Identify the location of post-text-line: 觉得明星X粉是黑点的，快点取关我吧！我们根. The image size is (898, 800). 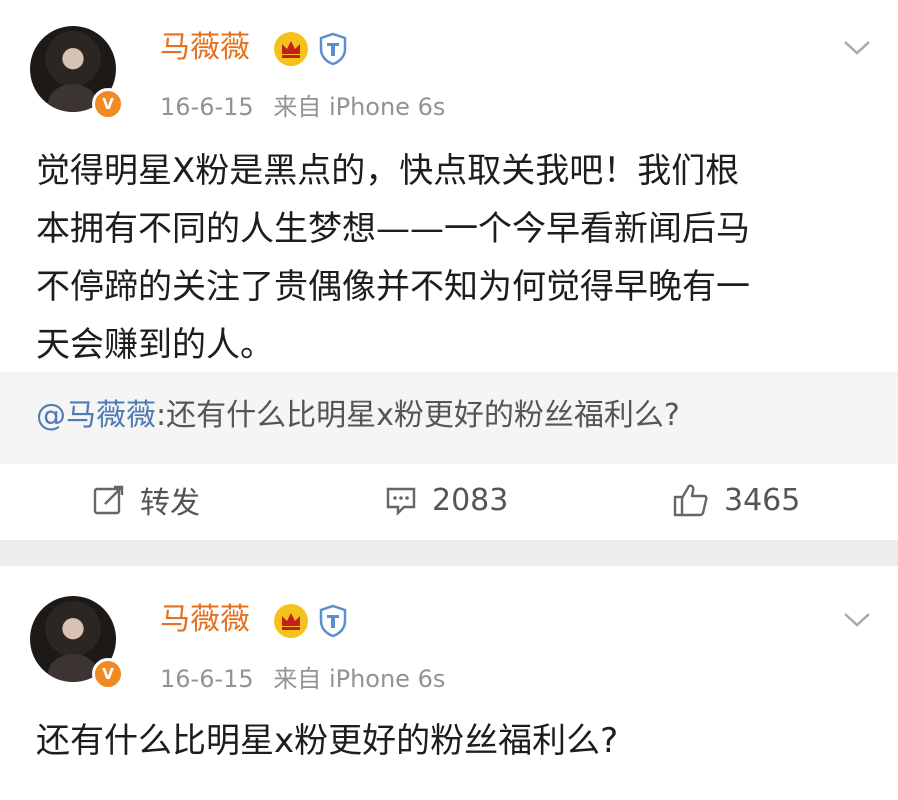
(388, 171).